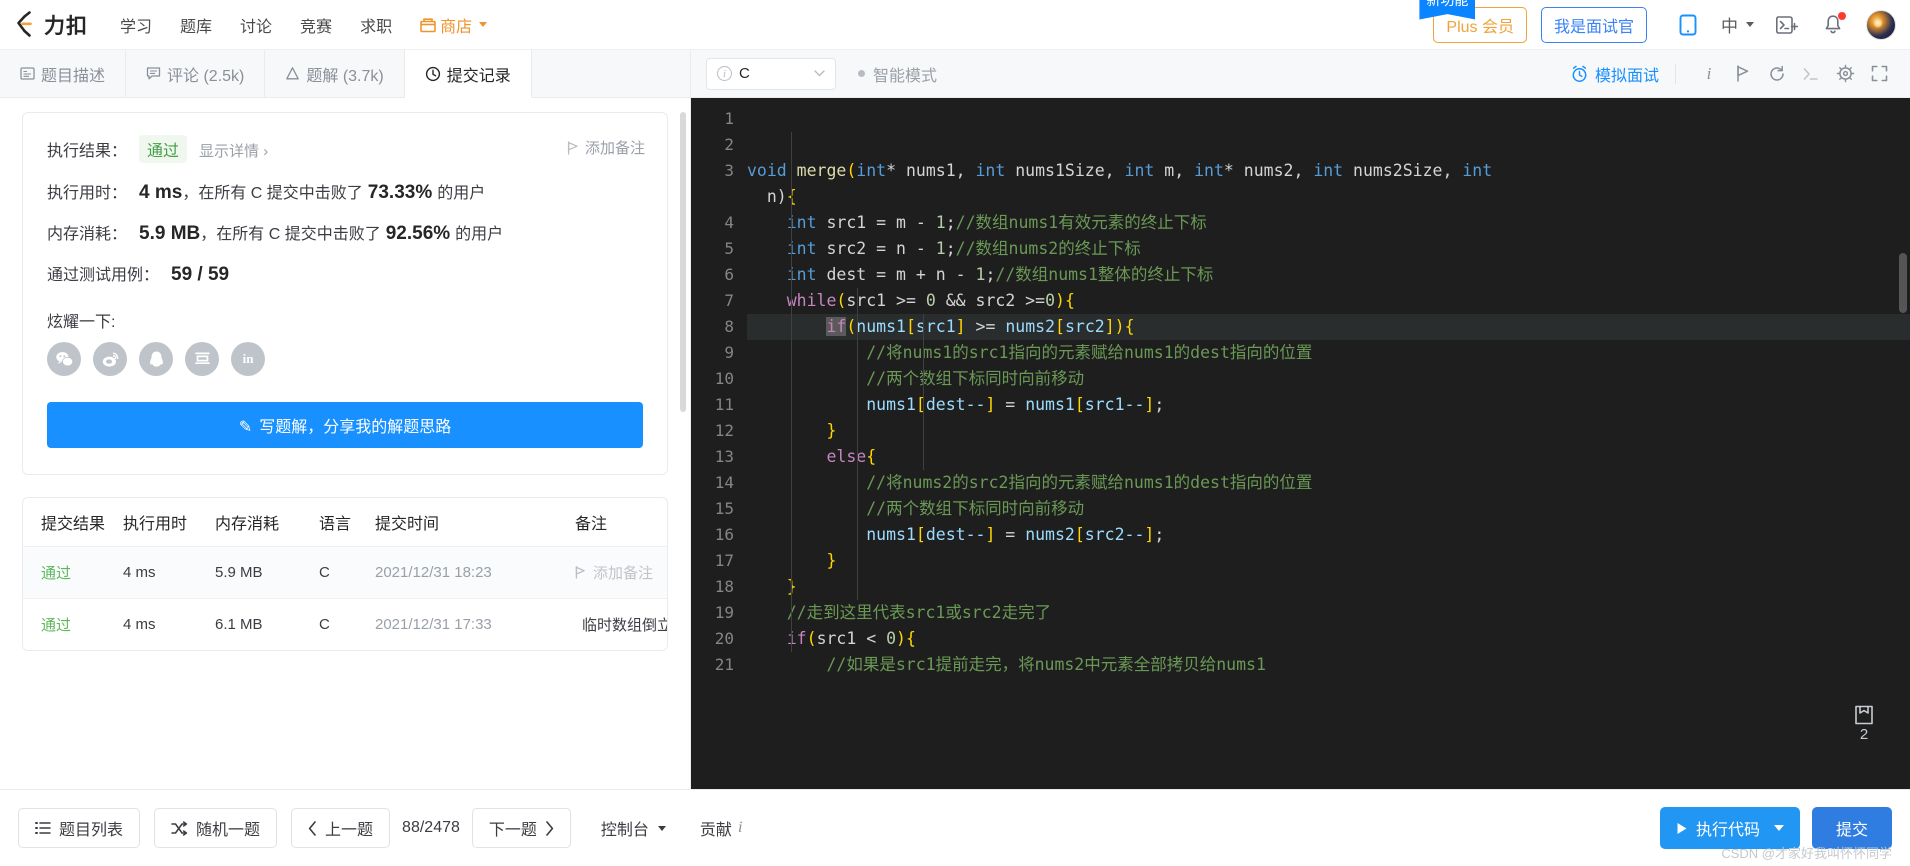 The width and height of the screenshot is (1910, 866). I want to click on code-line: if(src1 < 0){, so click(1328, 639).